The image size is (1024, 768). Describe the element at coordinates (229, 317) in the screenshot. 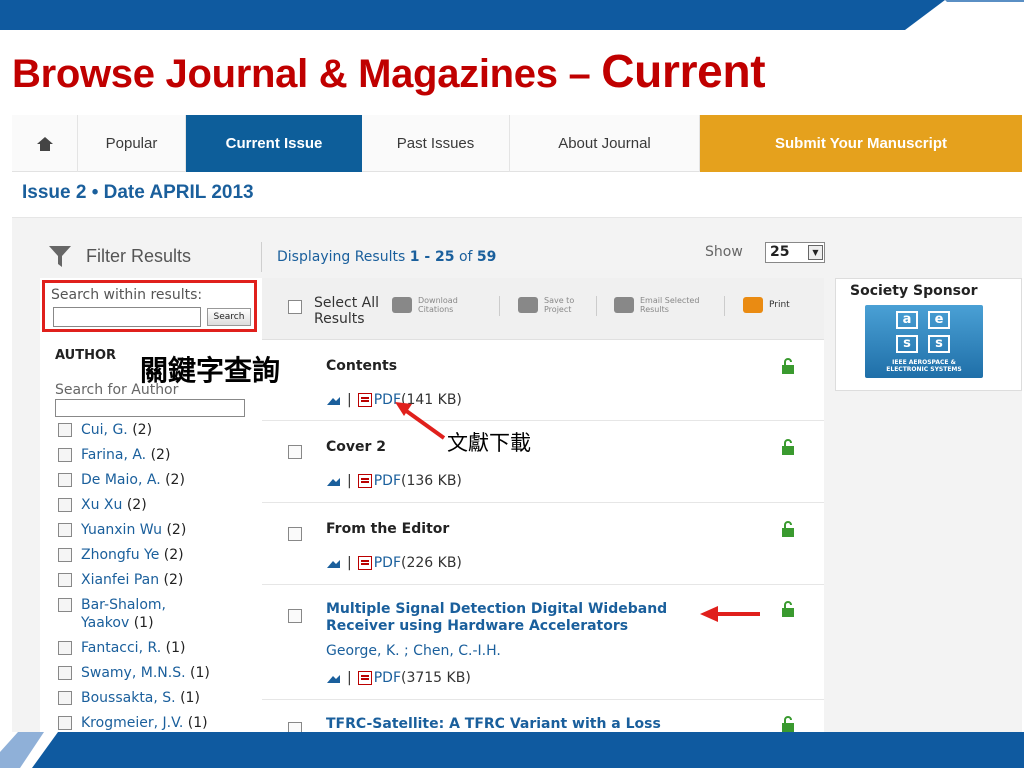

I see `search-button: Search` at that location.